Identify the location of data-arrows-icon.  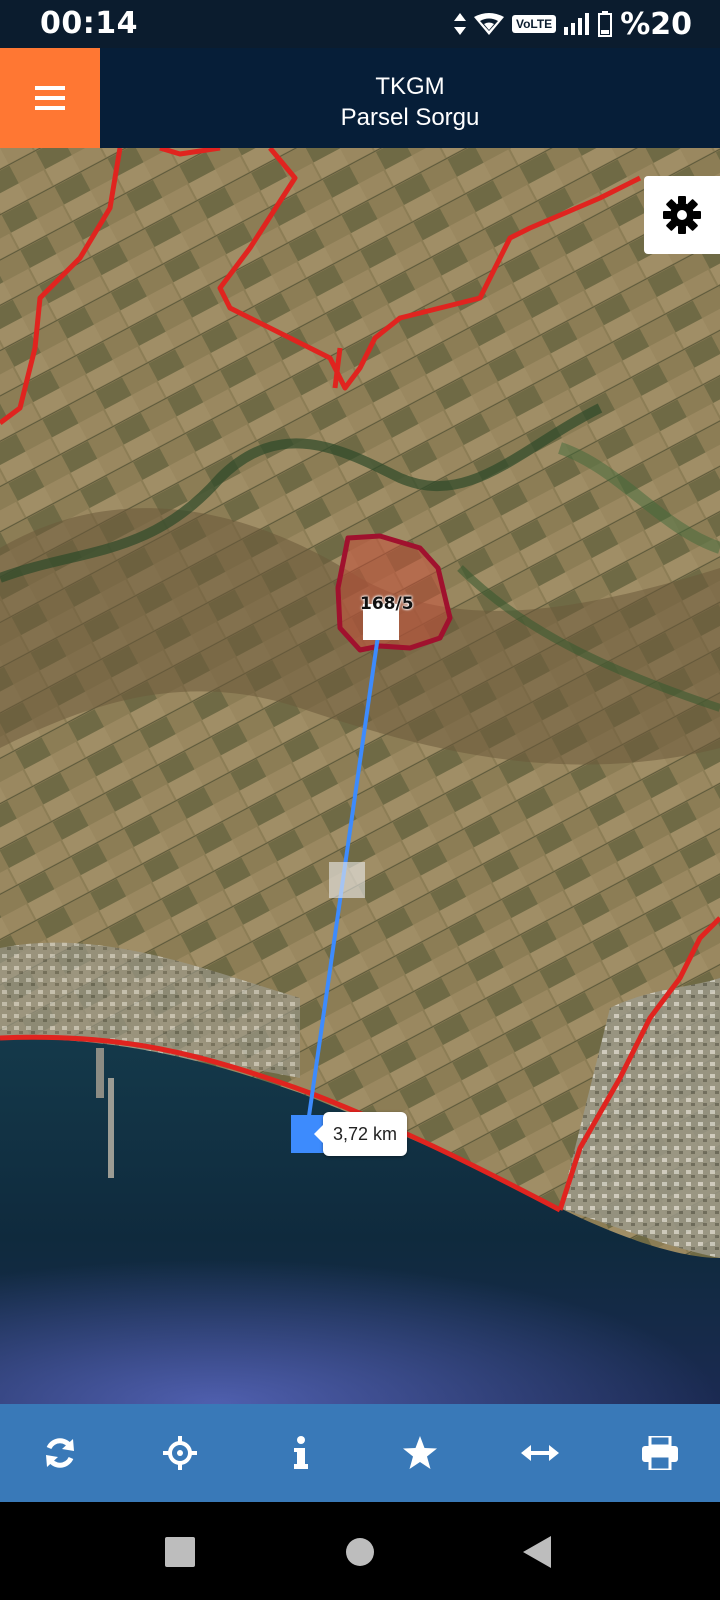
(459, 24).